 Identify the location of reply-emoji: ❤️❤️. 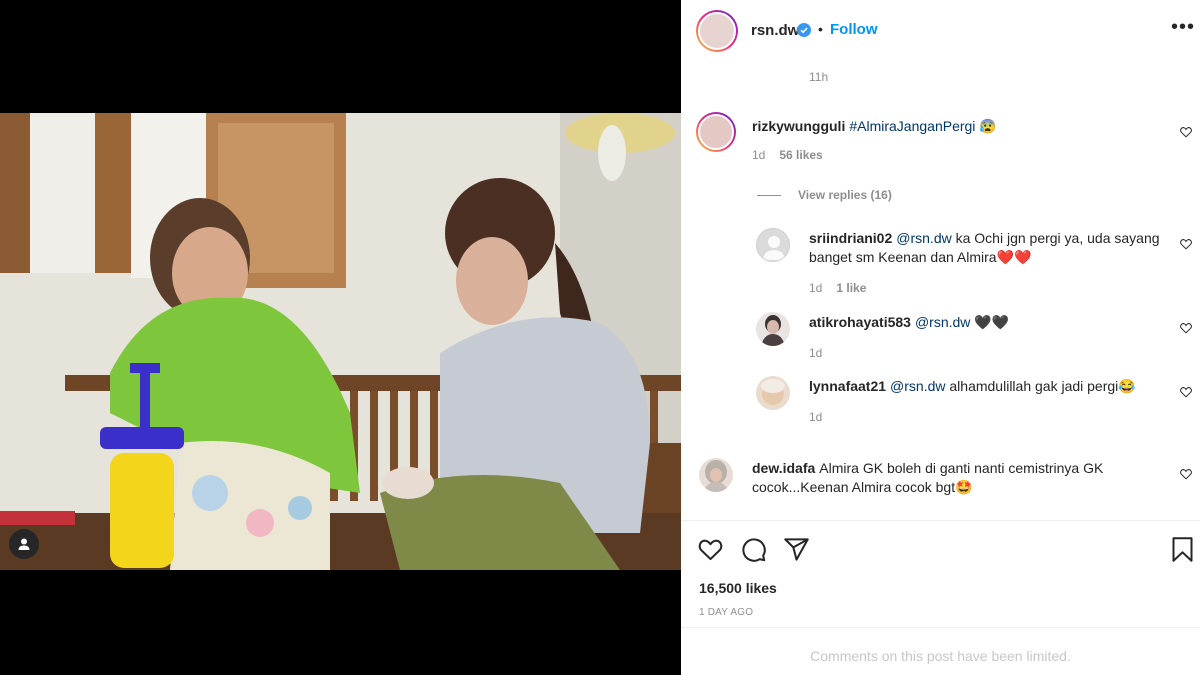
(1014, 257).